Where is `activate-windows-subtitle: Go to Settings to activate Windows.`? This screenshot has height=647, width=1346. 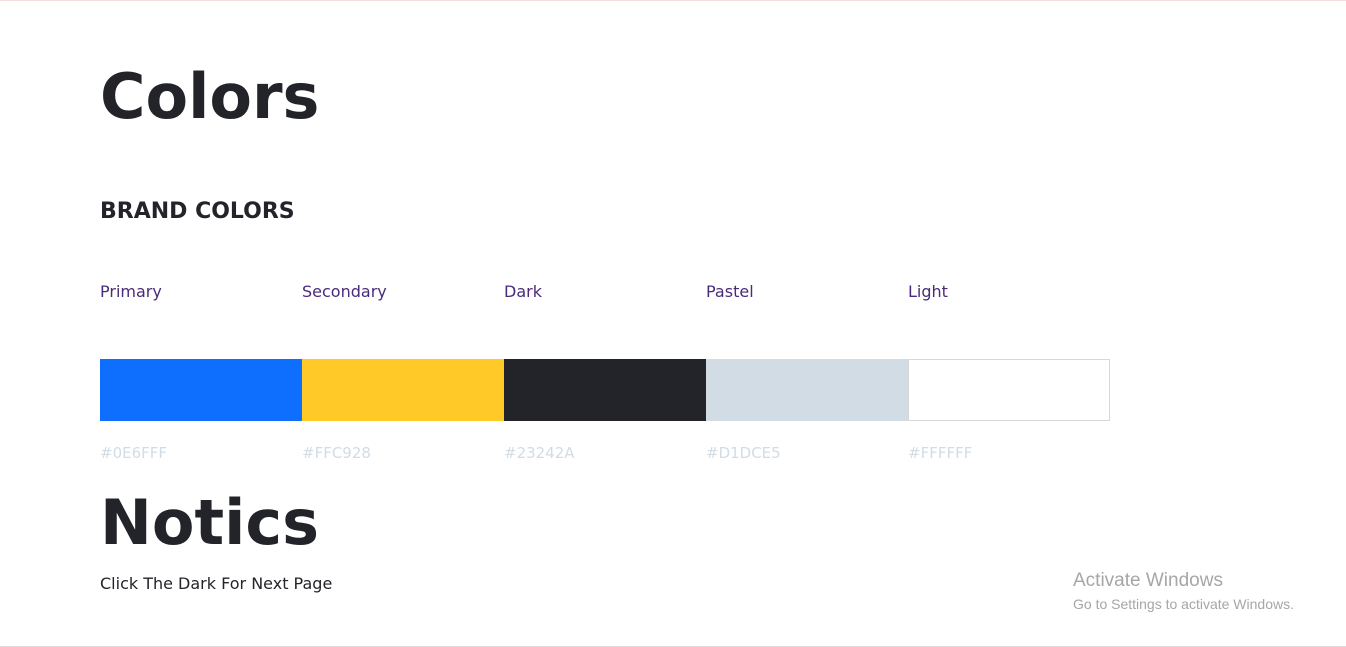
activate-windows-subtitle: Go to Settings to activate Windows. is located at coordinates (1183, 604).